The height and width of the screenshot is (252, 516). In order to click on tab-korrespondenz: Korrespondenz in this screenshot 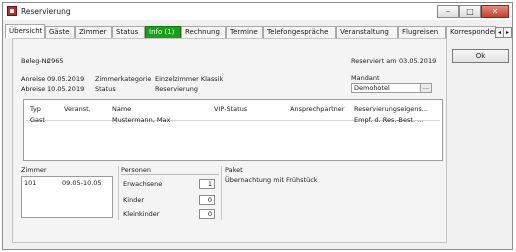, I will do `click(471, 32)`.